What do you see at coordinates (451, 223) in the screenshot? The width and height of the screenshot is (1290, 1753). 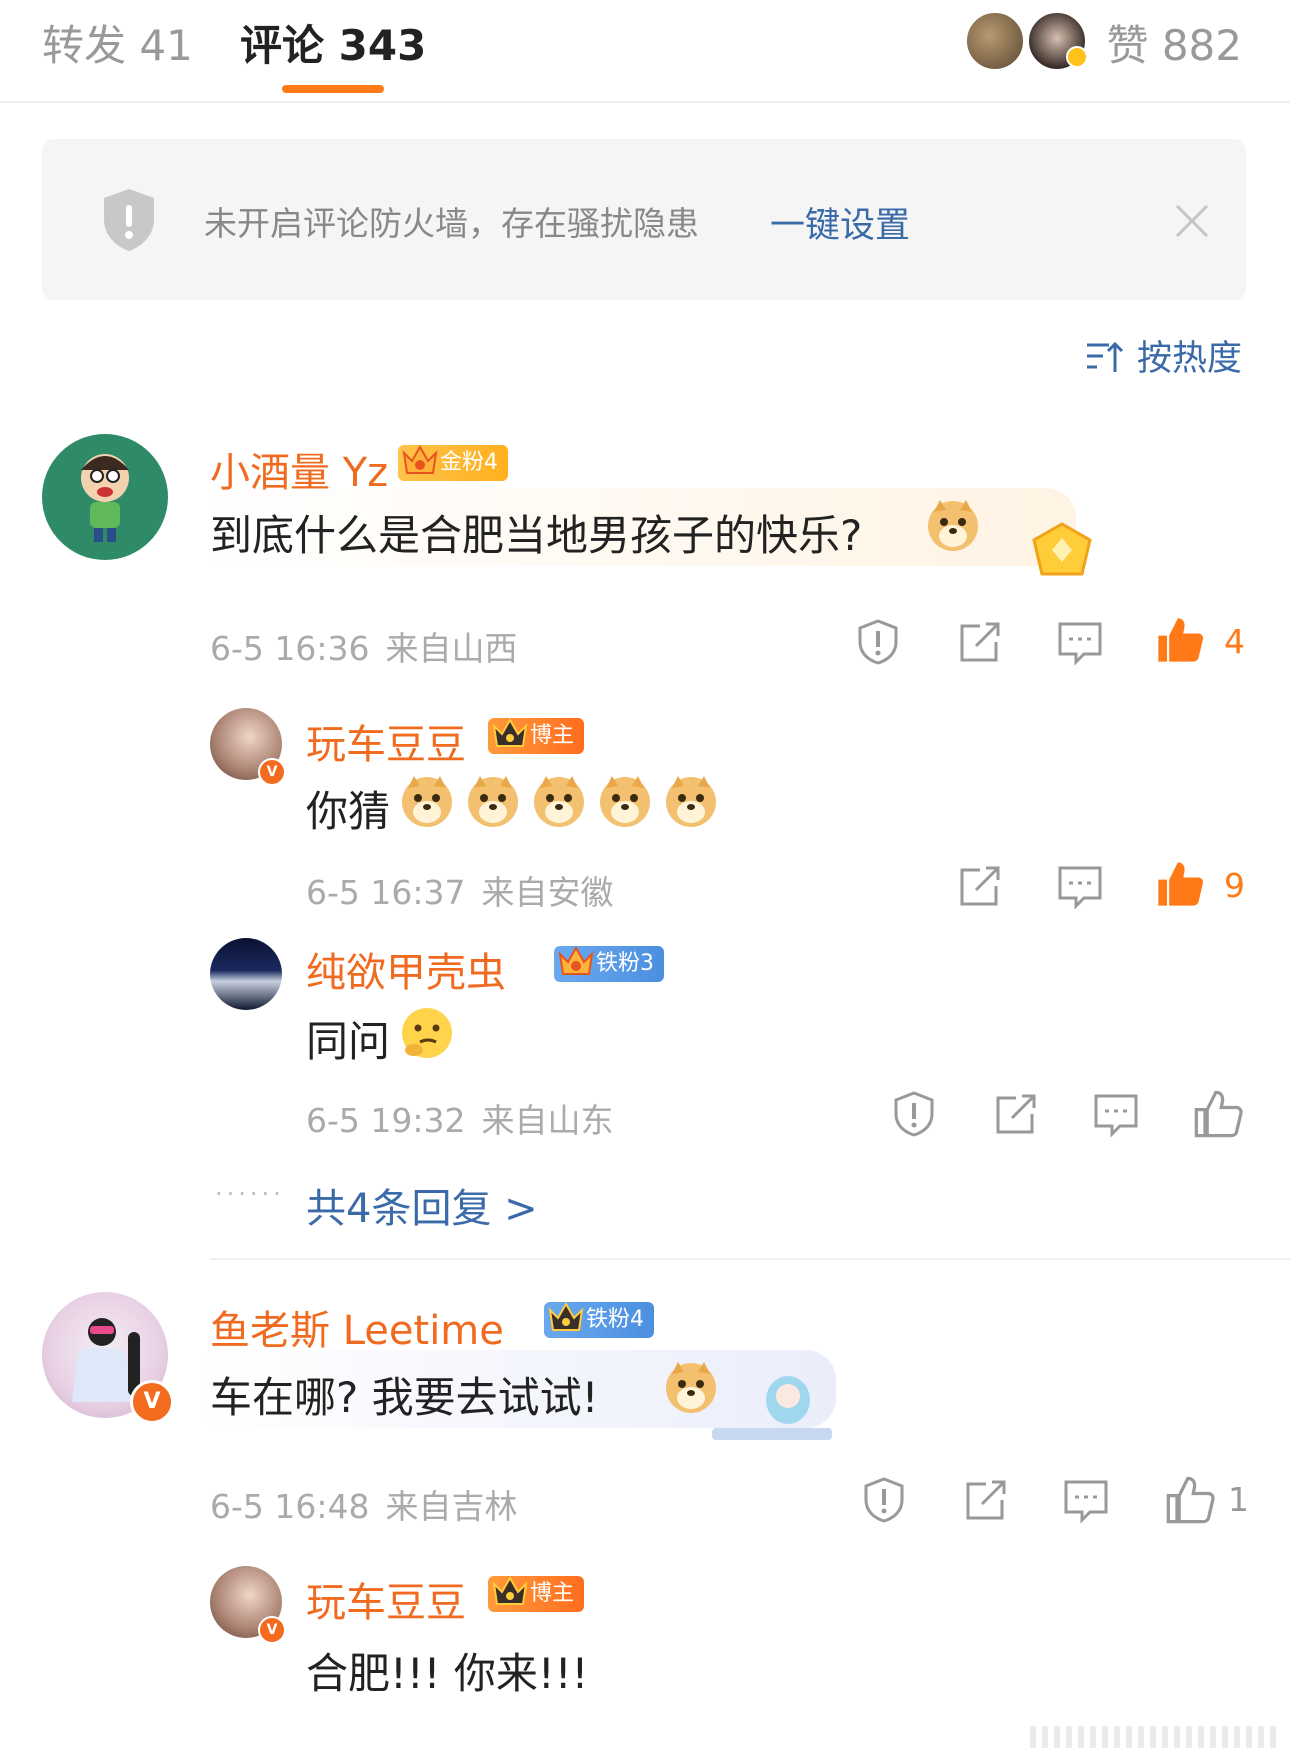 I see `banner-message: 未开启评论防火墙，存在骚扰隐患` at bounding box center [451, 223].